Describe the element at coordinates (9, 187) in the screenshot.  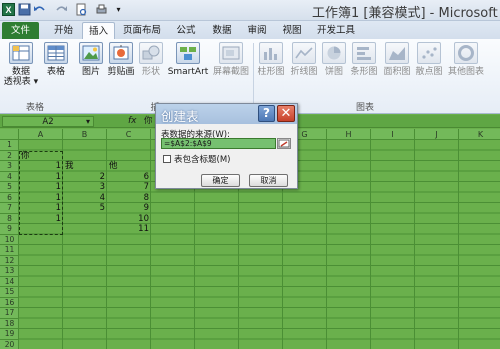
I see `row-header: 5` at that location.